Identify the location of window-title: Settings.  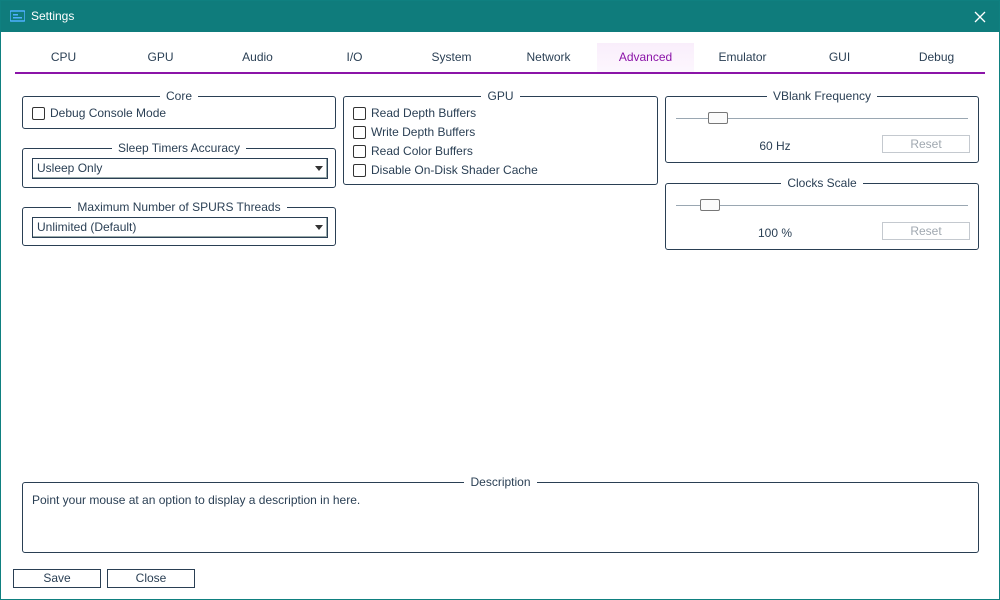
(53, 16).